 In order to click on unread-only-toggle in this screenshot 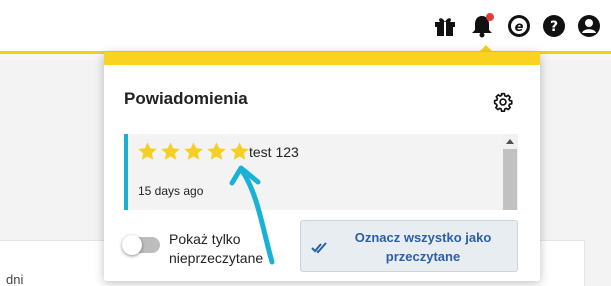, I will do `click(141, 245)`.